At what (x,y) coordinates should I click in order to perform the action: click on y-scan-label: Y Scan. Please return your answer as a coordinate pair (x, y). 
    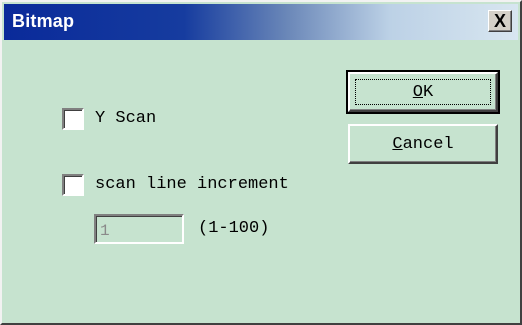
    Looking at the image, I should click on (126, 118).